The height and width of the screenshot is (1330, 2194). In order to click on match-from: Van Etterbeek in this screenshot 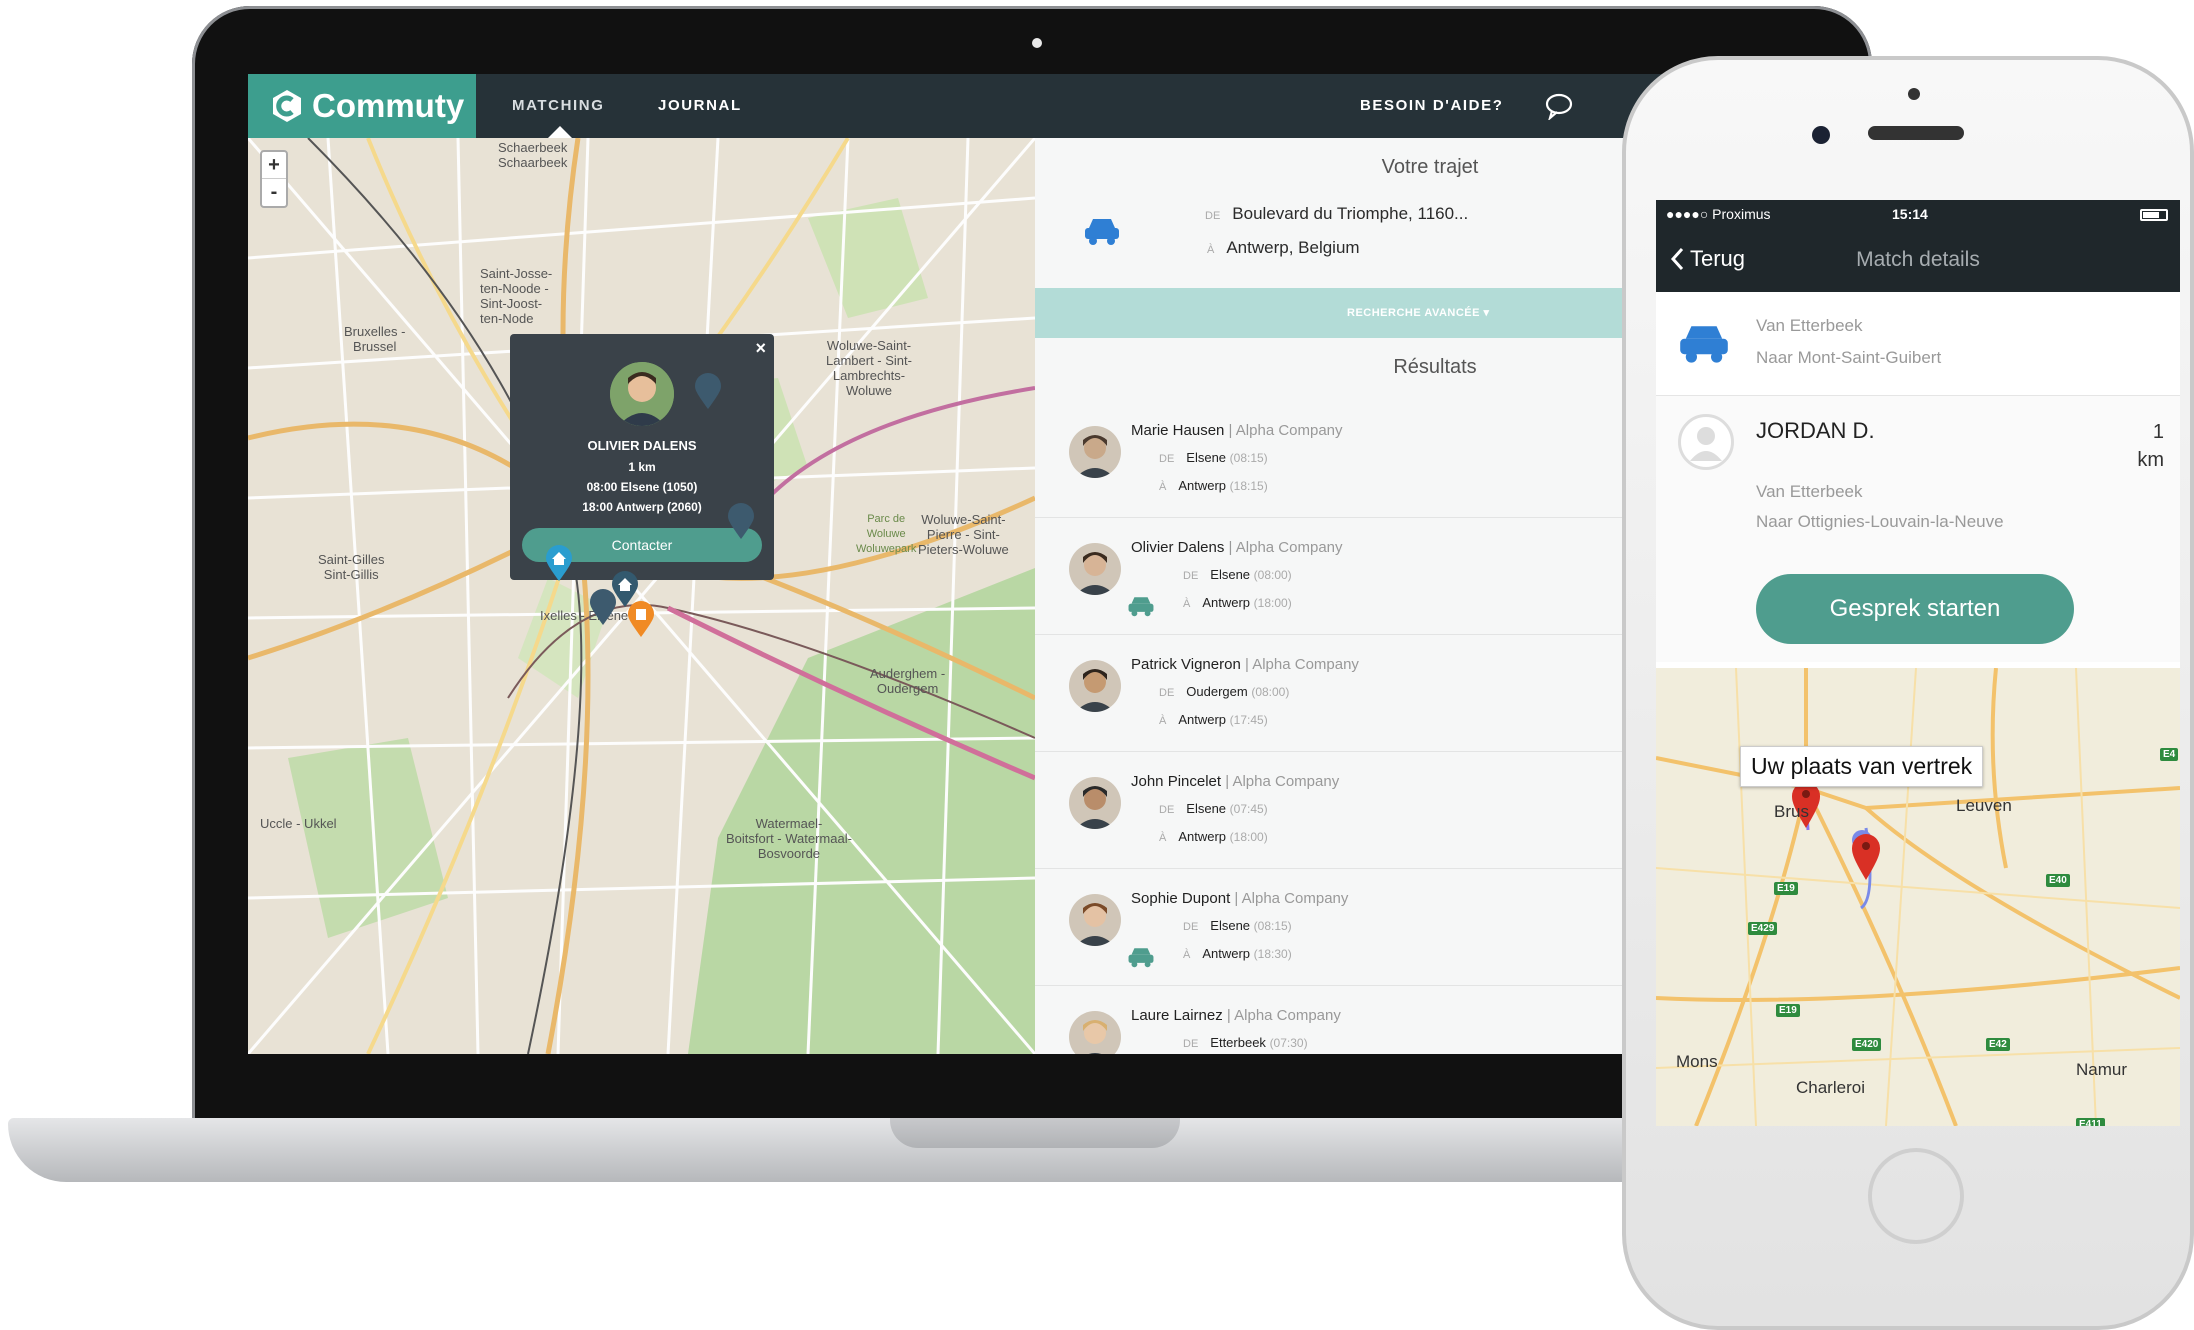, I will do `click(1809, 491)`.